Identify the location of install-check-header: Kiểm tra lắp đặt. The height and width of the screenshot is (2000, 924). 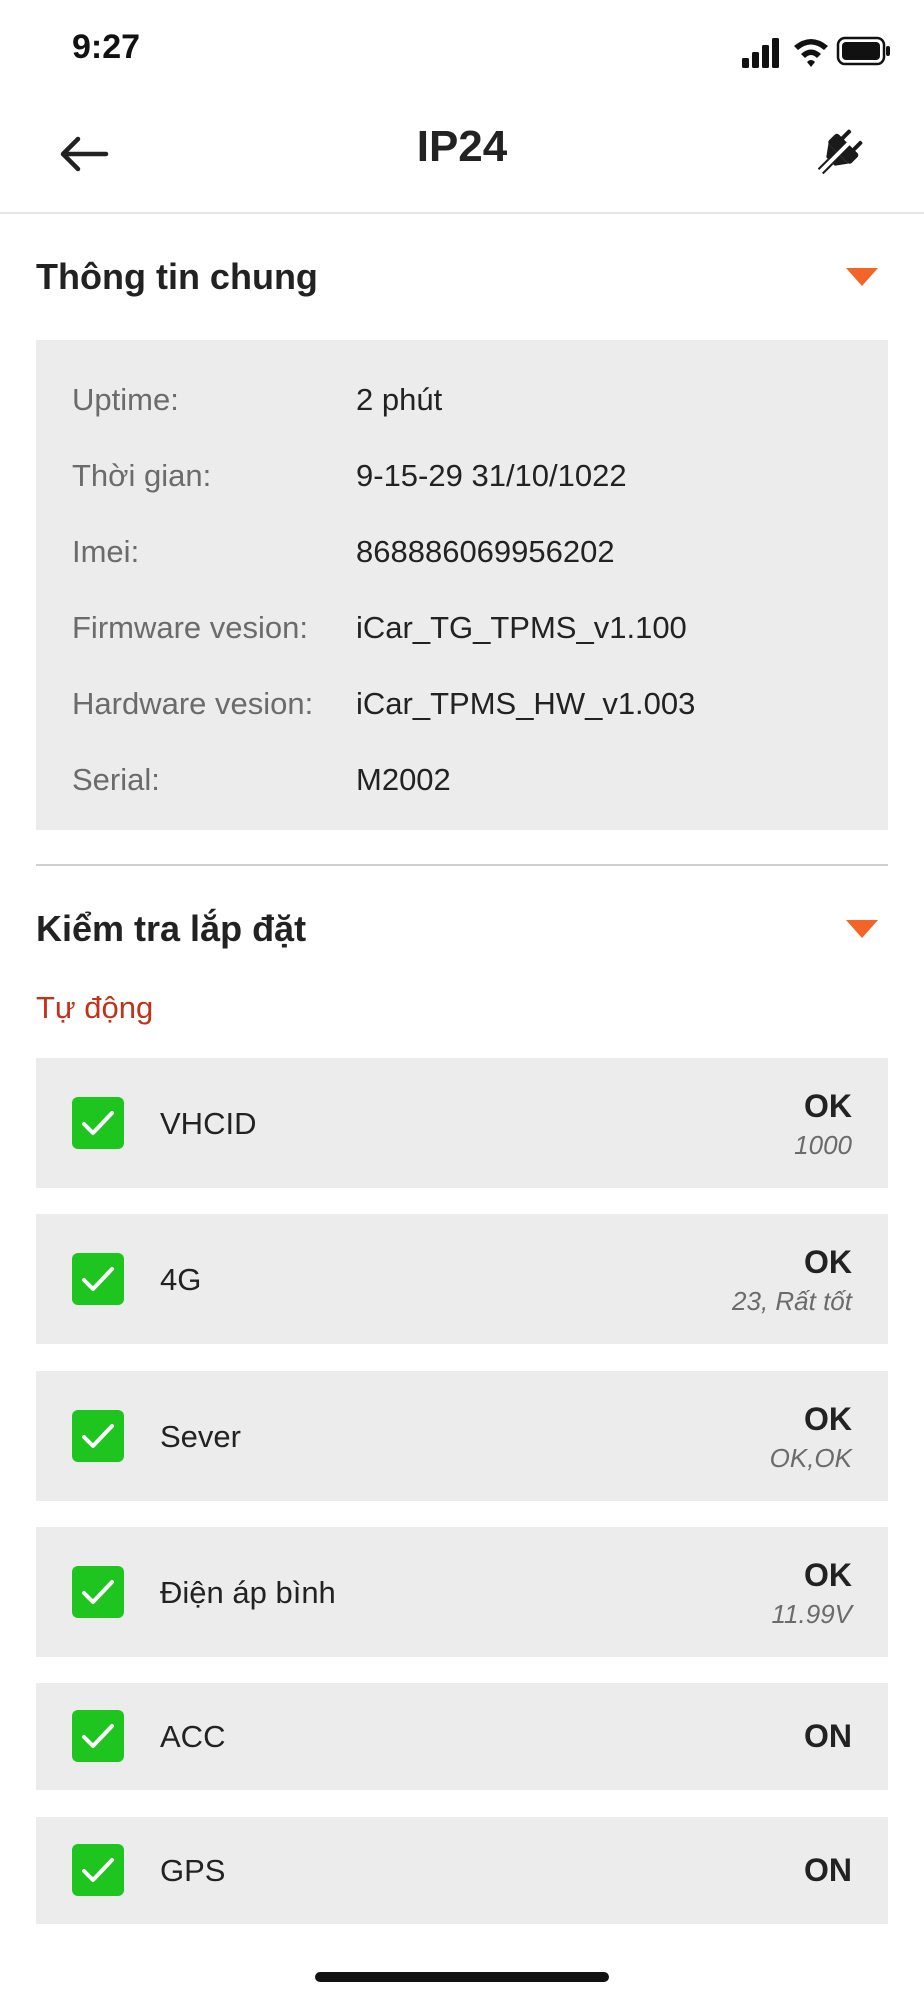
(462, 929).